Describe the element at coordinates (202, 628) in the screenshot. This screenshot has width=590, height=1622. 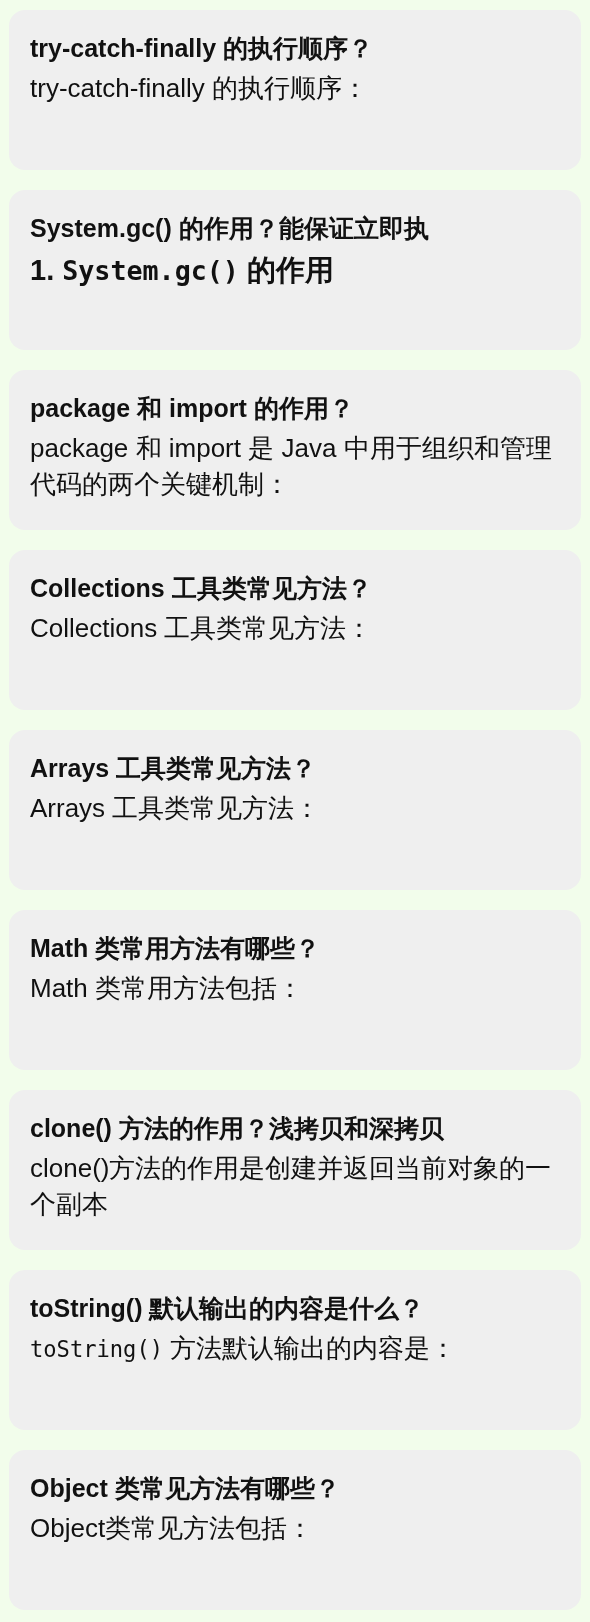
I see `answer-preview: Collections 工具类常见方法：` at that location.